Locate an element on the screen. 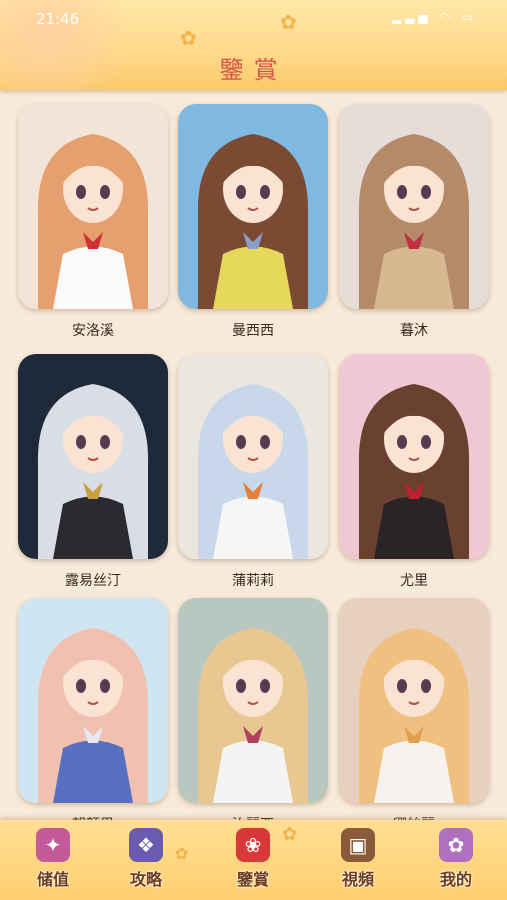 The image size is (507, 900). character-name: 安洛溪 is located at coordinates (93, 331).